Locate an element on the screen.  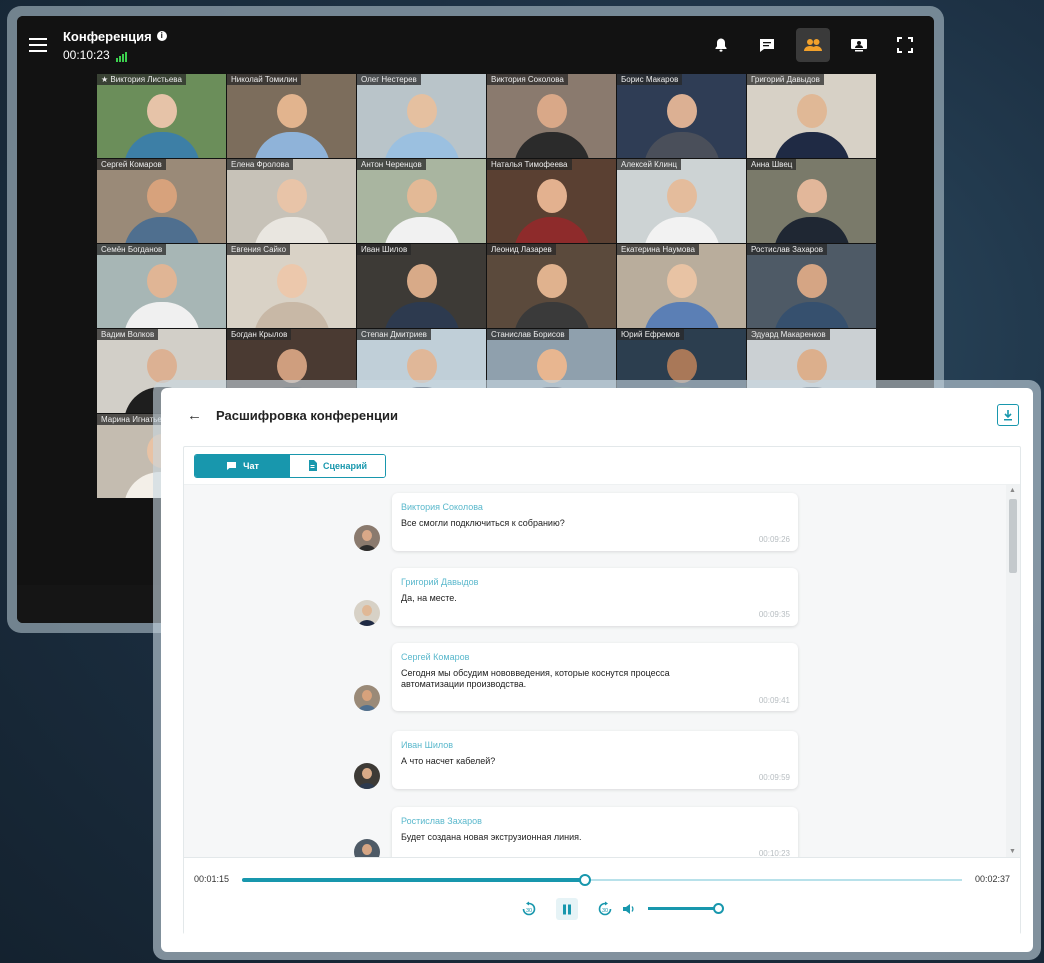
message-text: Будет создана новая экструзионная линия. is located at coordinates (491, 837).